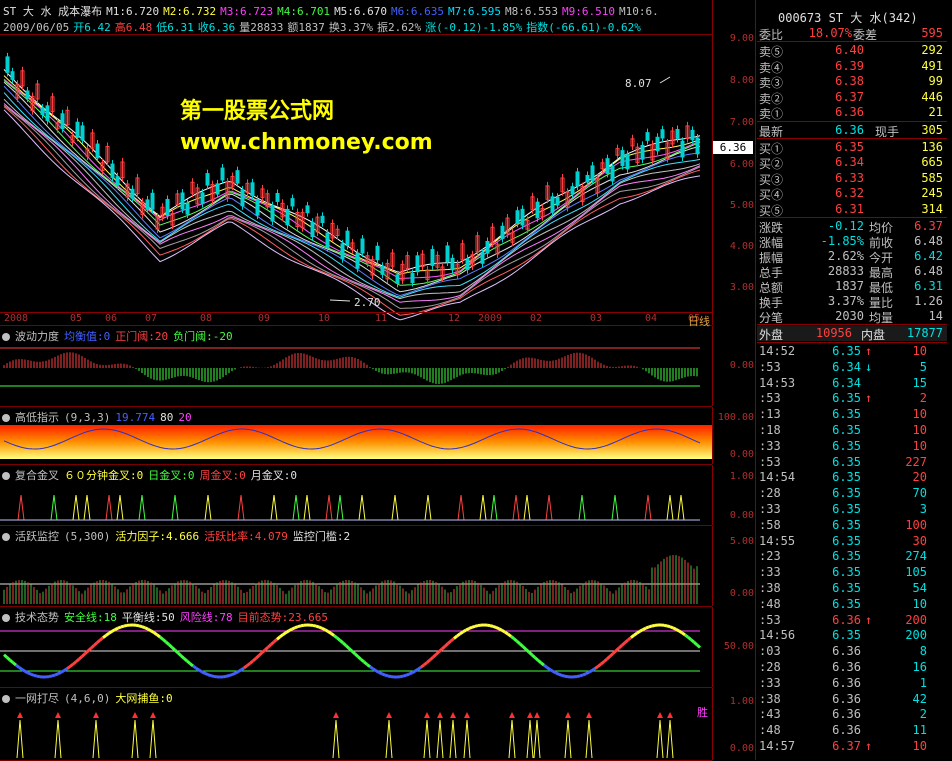 The image size is (952, 761). Describe the element at coordinates (87, 417) in the screenshot. I see `indicator-param: (9,3,3)` at that location.